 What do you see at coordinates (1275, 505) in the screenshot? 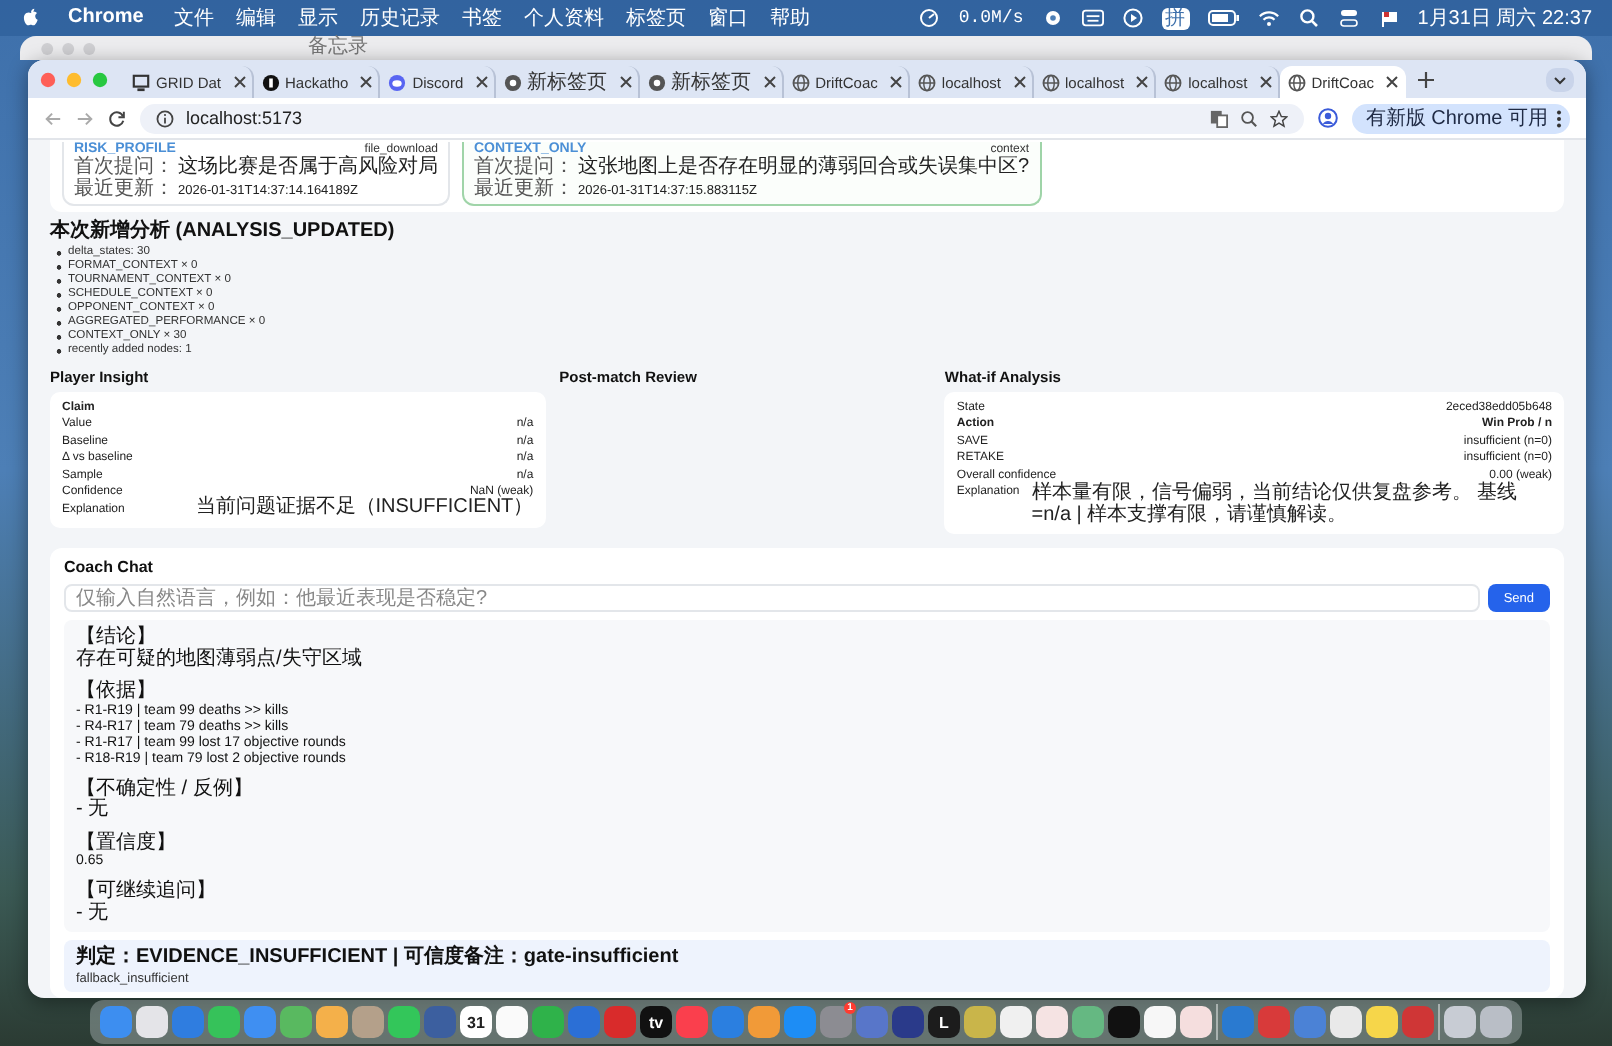
I see `row-value: 样本量有限，信号偏弱，当前结论仅供复盘参考。 基线=n/a | 样本支撑有限，请谨慎解读。` at bounding box center [1275, 505].